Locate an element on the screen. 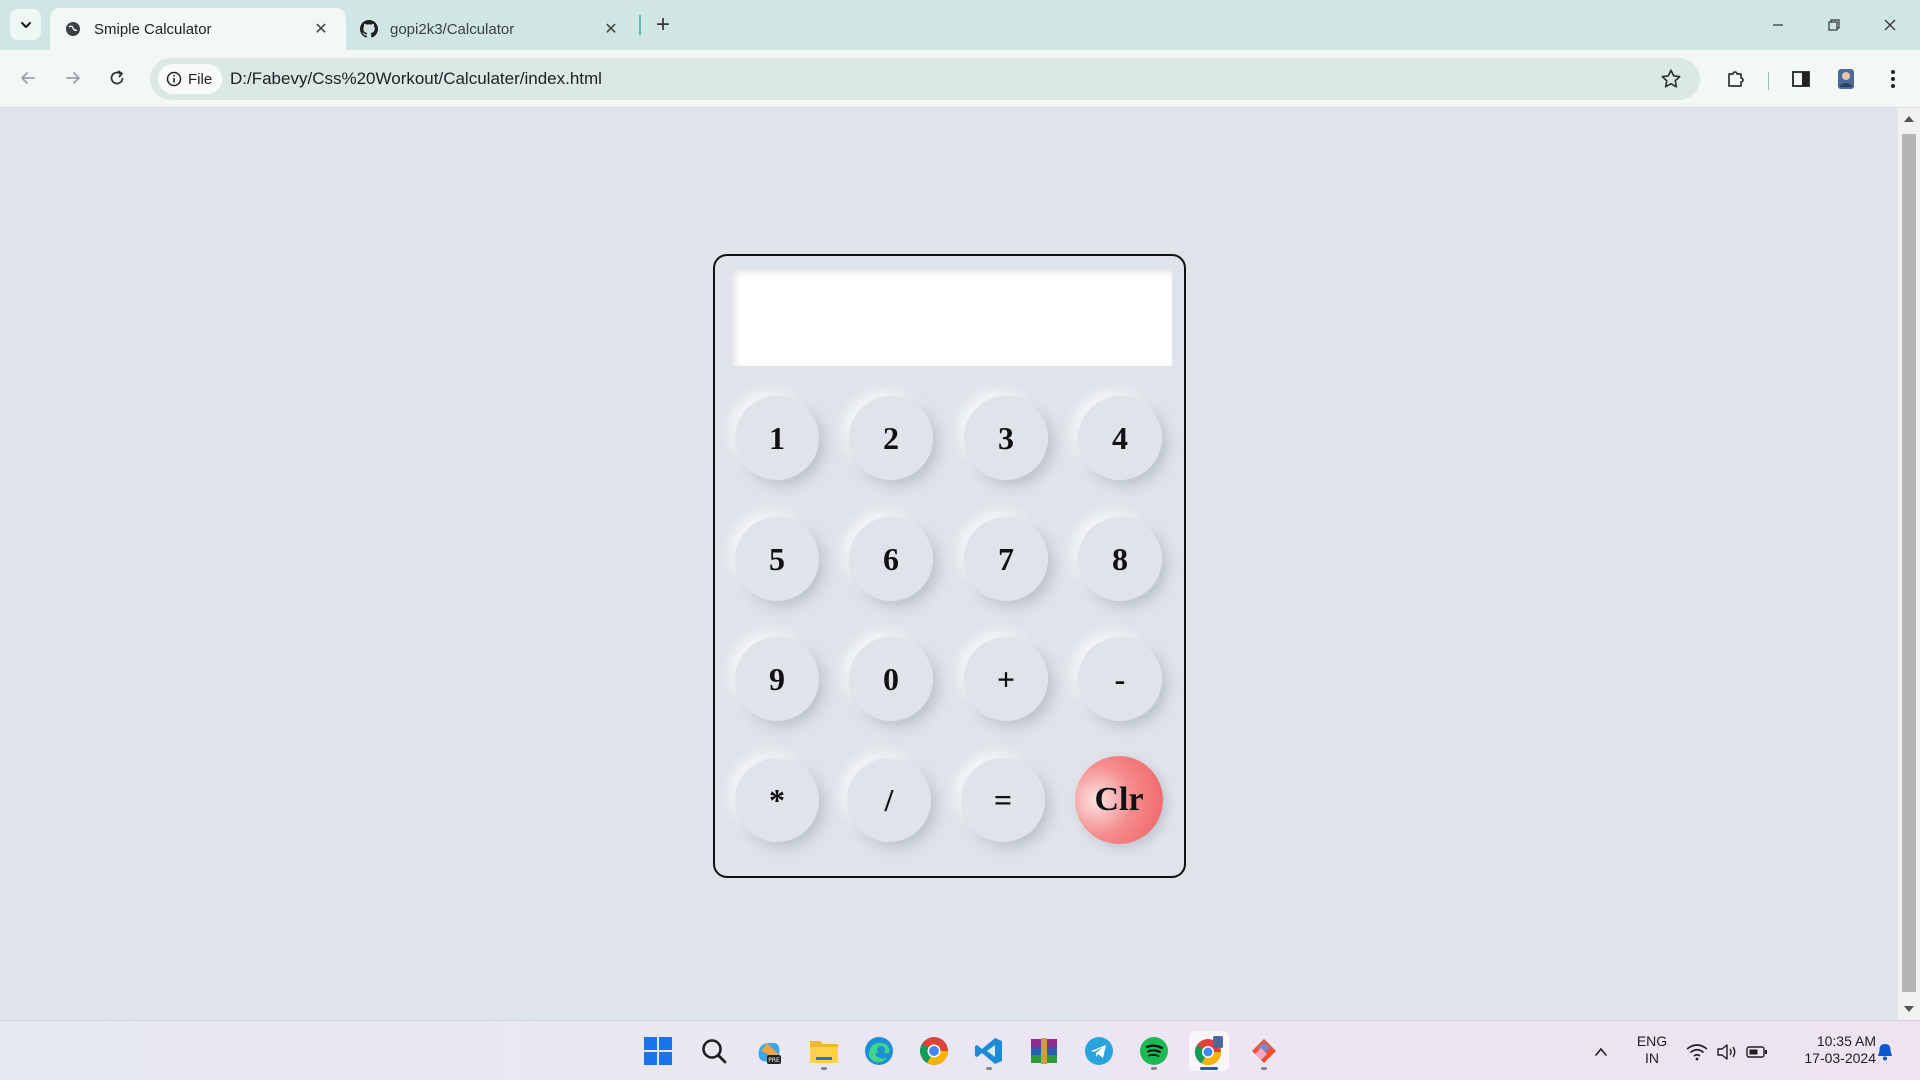  vscode-icon is located at coordinates (988, 1051).